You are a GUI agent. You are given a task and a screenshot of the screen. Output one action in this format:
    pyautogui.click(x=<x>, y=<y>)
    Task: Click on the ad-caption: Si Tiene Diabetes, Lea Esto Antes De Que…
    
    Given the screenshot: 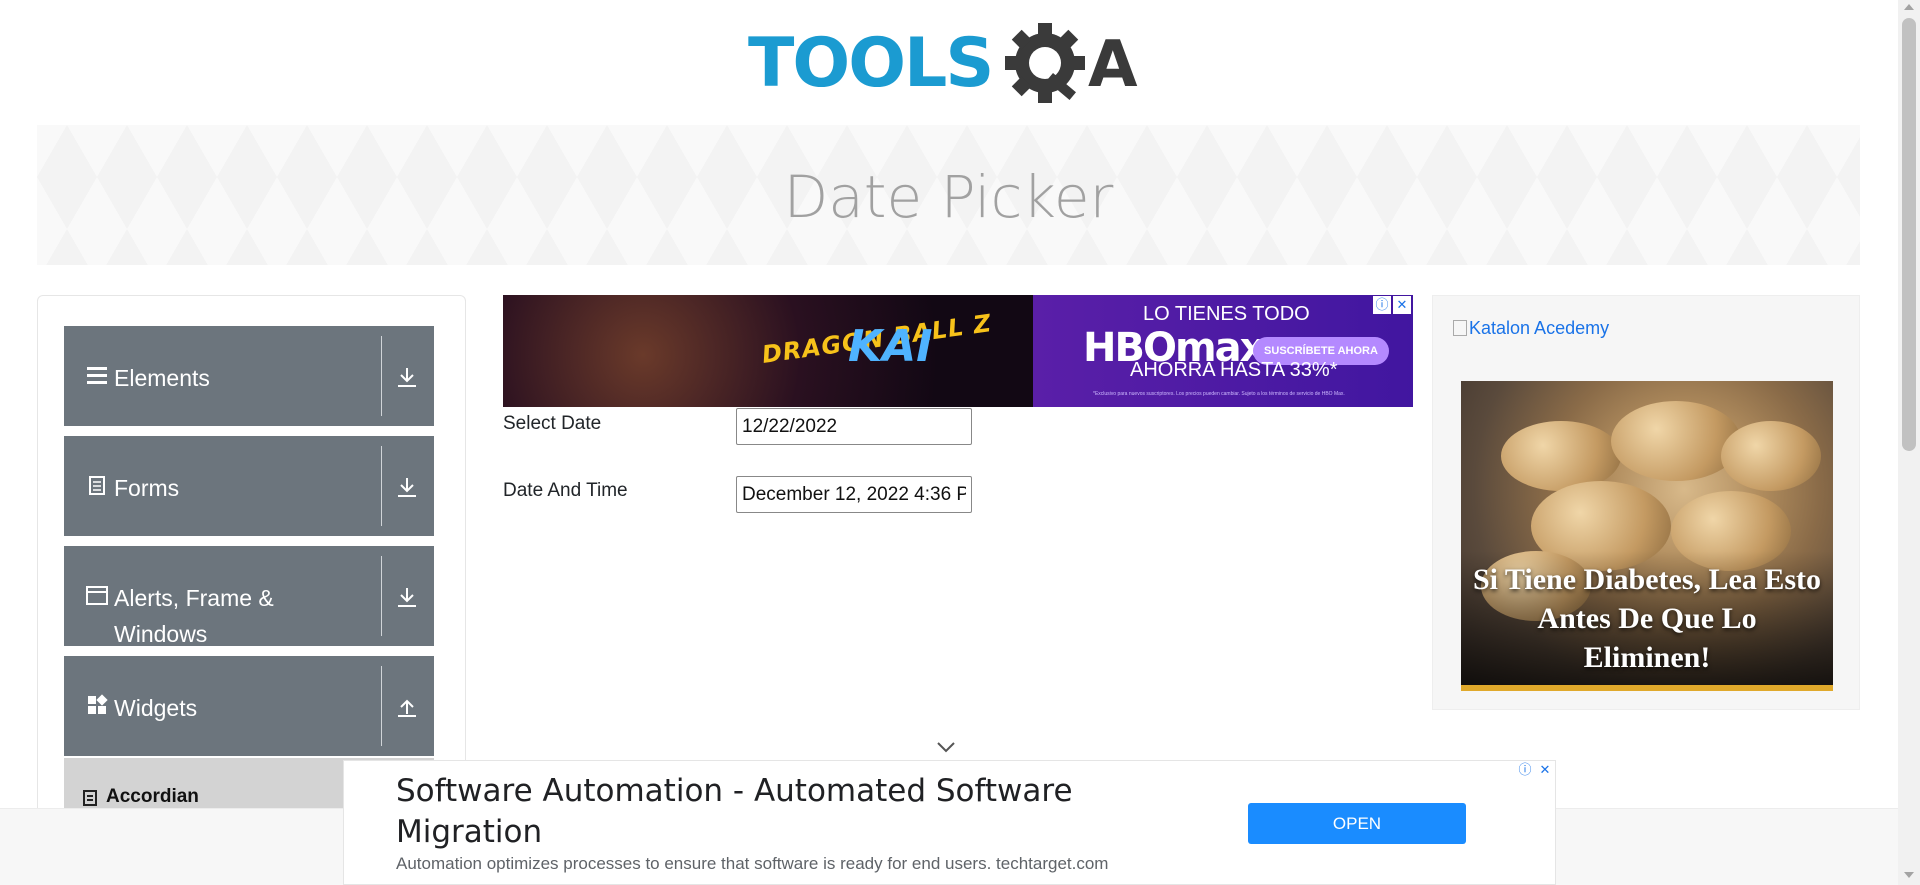 What is the action you would take?
    pyautogui.click(x=1647, y=618)
    